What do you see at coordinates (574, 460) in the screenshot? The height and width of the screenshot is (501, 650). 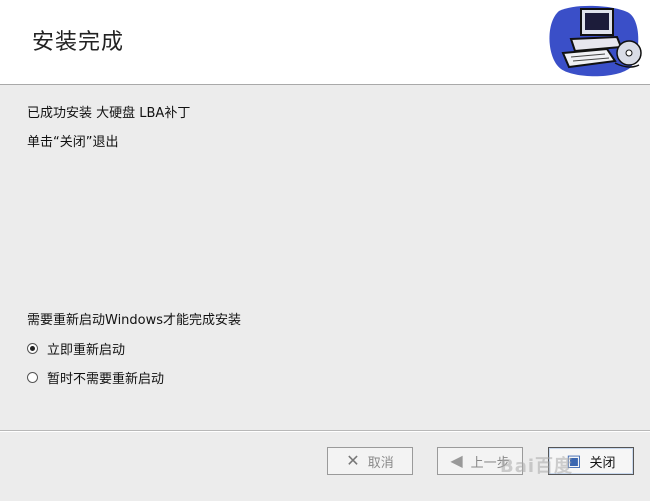 I see `close-door-icon: ▣` at bounding box center [574, 460].